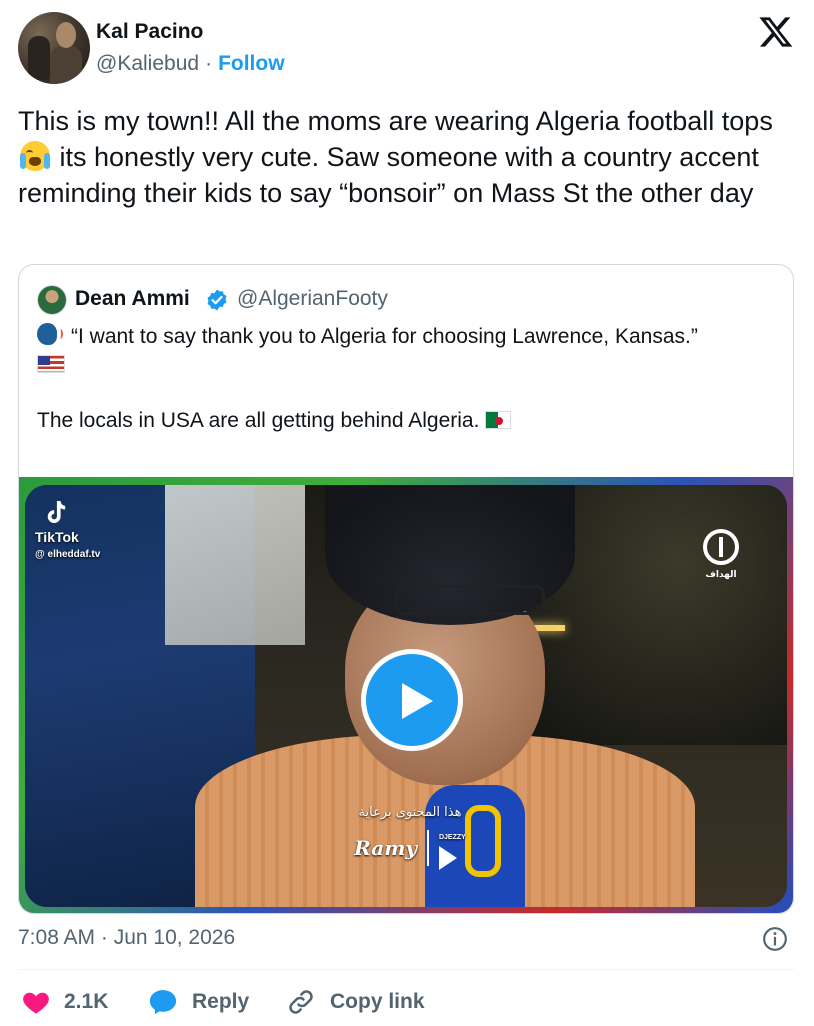 This screenshot has width=814, height=1026. What do you see at coordinates (385, 848) in the screenshot?
I see `sponsor-brand-ramy: Ramy` at bounding box center [385, 848].